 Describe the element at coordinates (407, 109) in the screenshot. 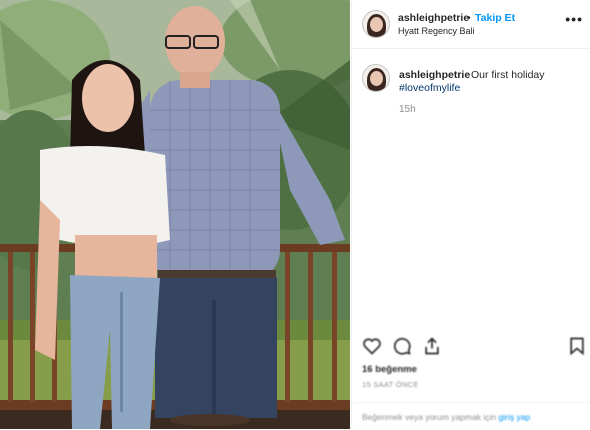

I see `caption-time: 15h` at that location.